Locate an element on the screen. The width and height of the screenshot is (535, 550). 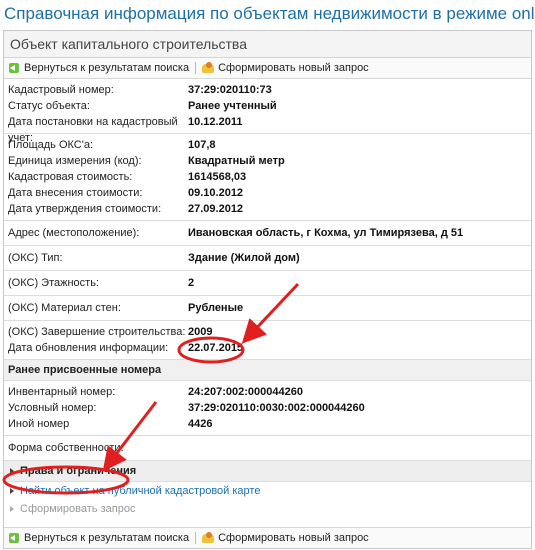
info-row: Площадь ОКС'a: 107,8 is located at coordinates (267, 145).